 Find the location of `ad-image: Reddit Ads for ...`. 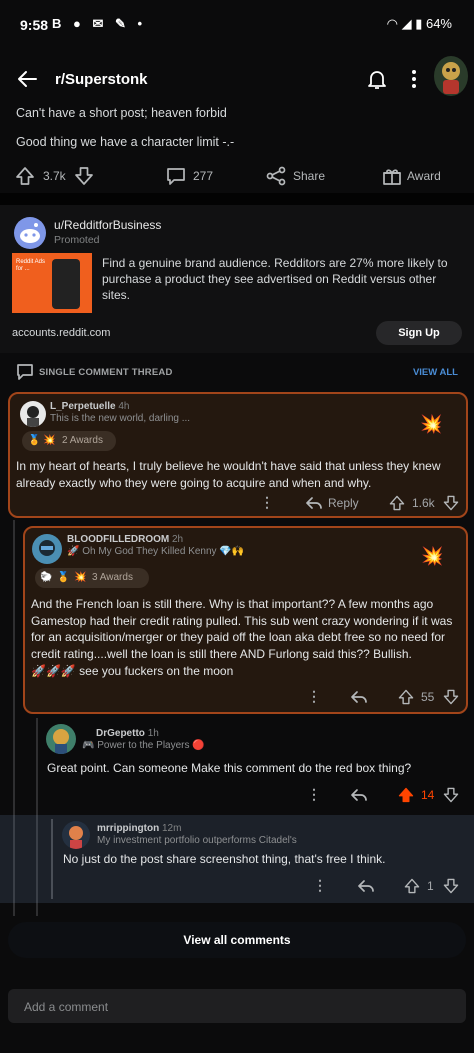

ad-image: Reddit Ads for ... is located at coordinates (52, 283).